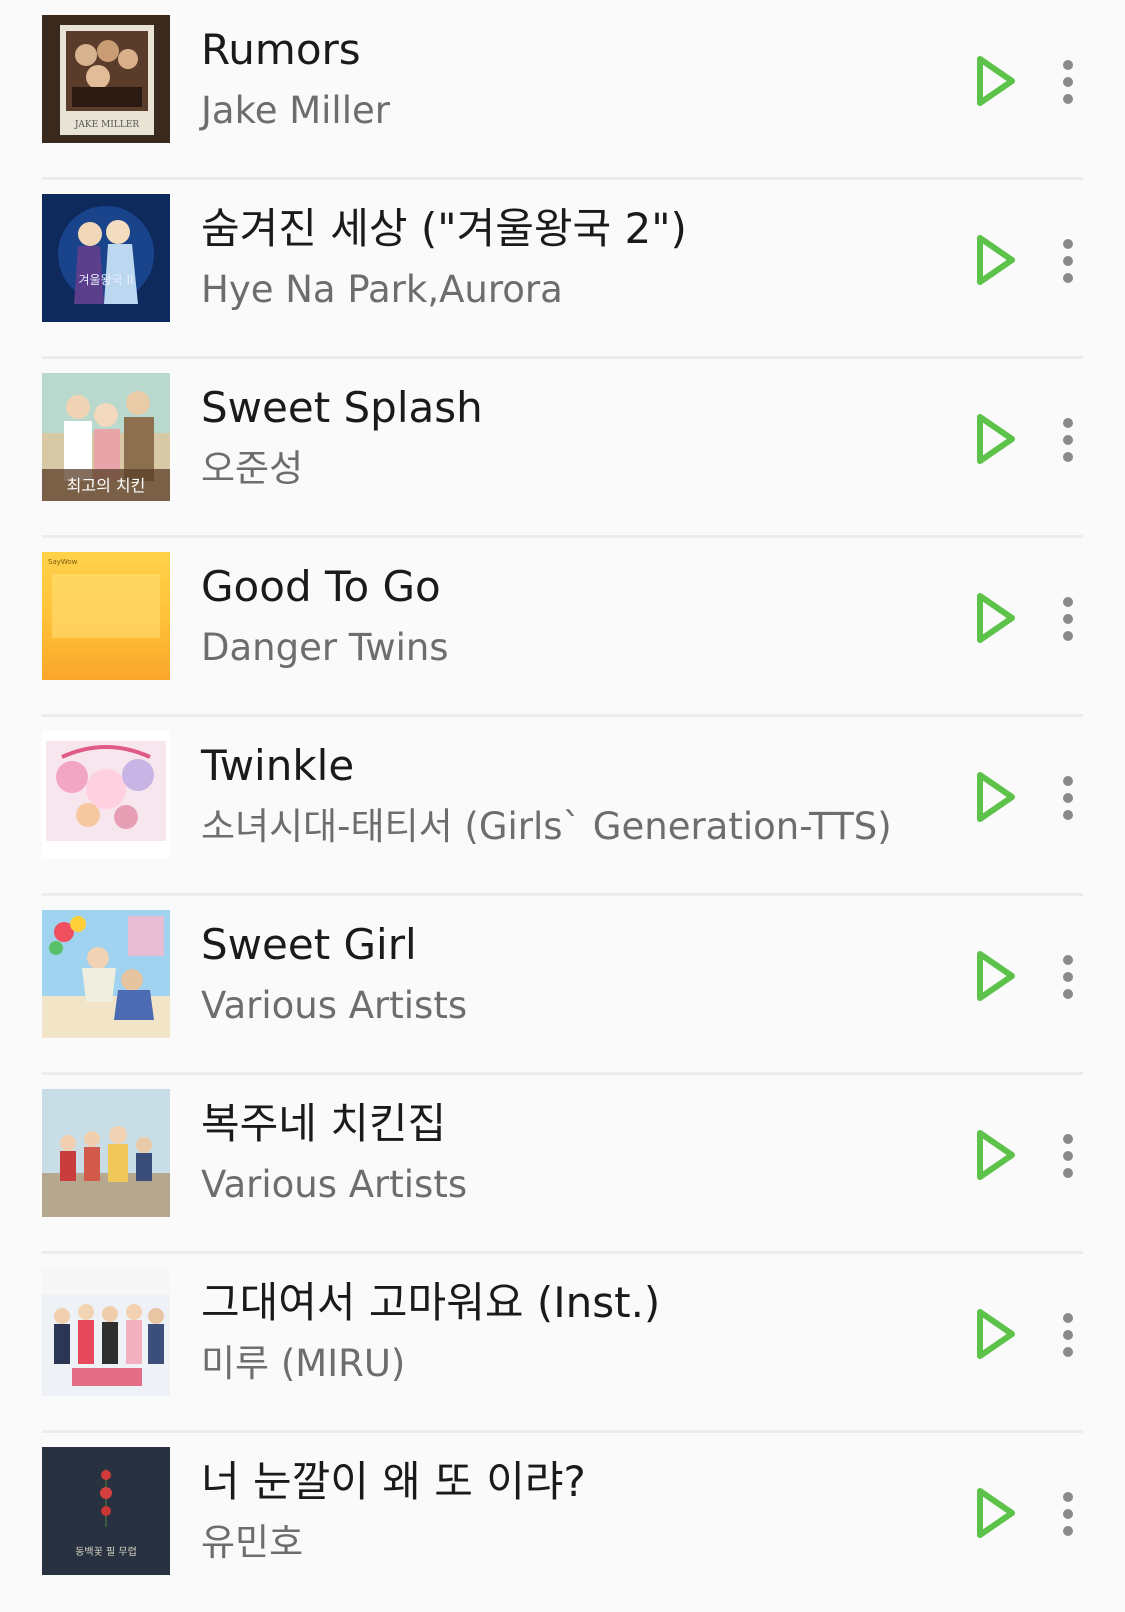 Image resolution: width=1125 pixels, height=1612 pixels. I want to click on album-art-dark-flowers: 동백꽃 필 무렵, so click(106, 1511).